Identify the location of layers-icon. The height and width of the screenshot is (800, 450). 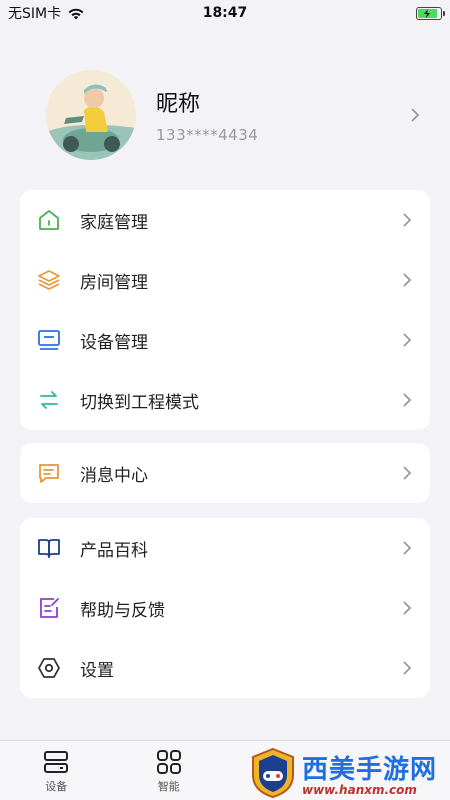
(49, 280).